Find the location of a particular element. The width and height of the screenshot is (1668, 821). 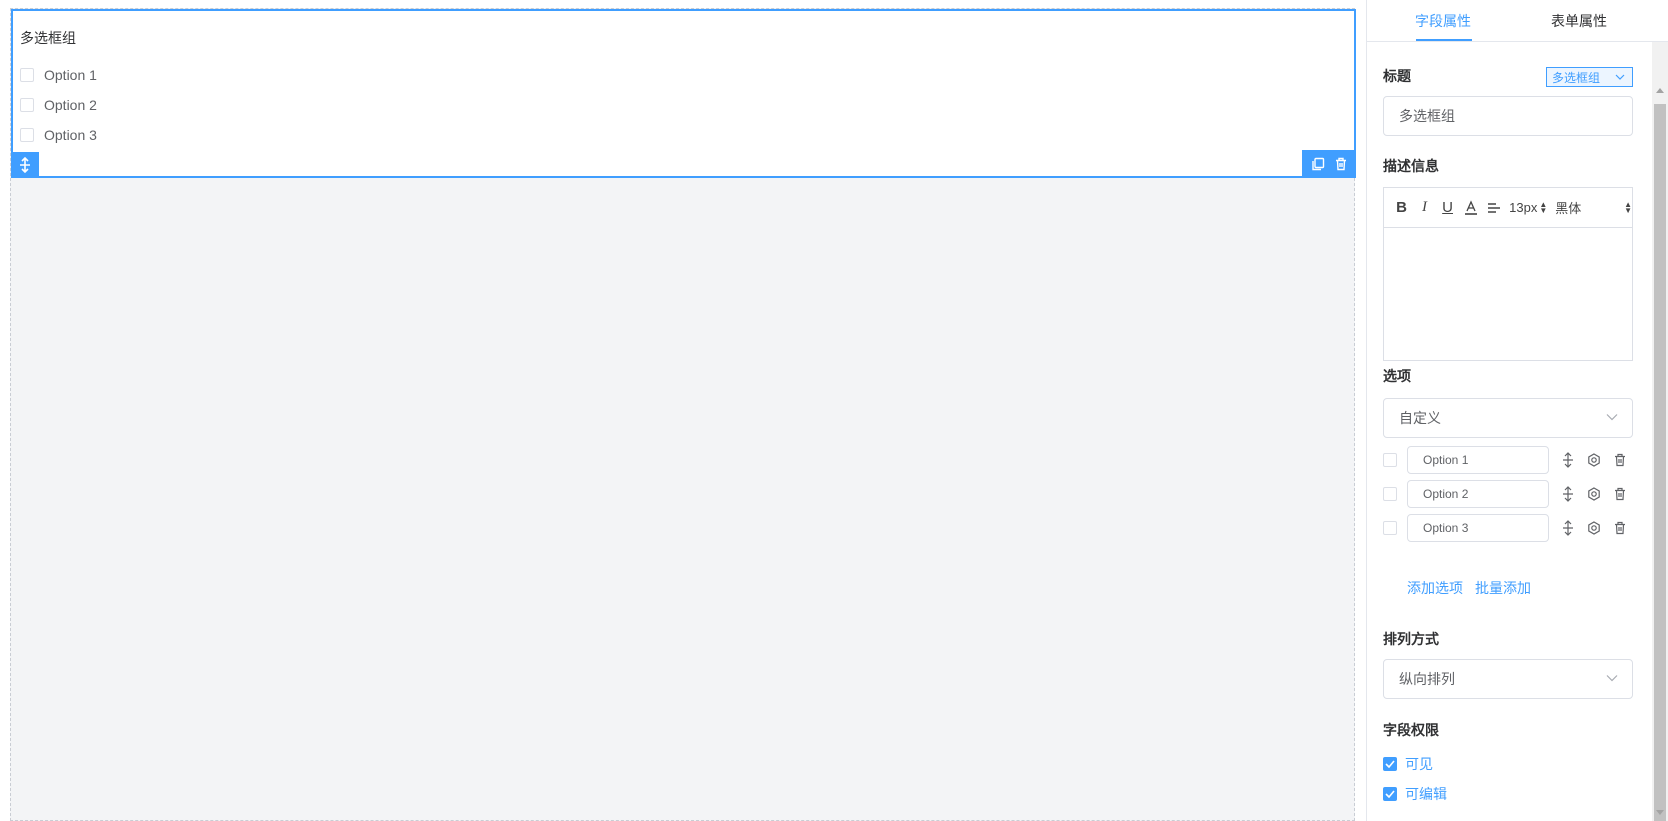

option-input: Option 3 is located at coordinates (1478, 528).